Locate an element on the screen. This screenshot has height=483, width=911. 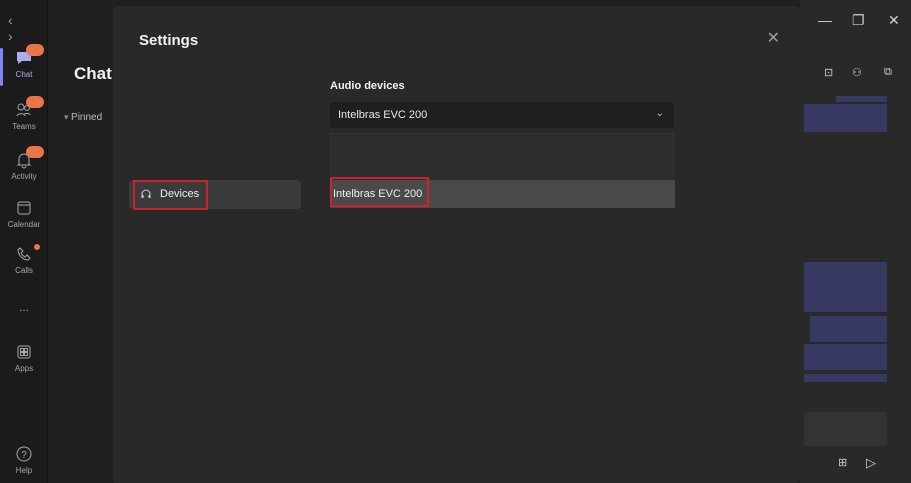
participants-icon: ⚇ is located at coordinates (857, 72).